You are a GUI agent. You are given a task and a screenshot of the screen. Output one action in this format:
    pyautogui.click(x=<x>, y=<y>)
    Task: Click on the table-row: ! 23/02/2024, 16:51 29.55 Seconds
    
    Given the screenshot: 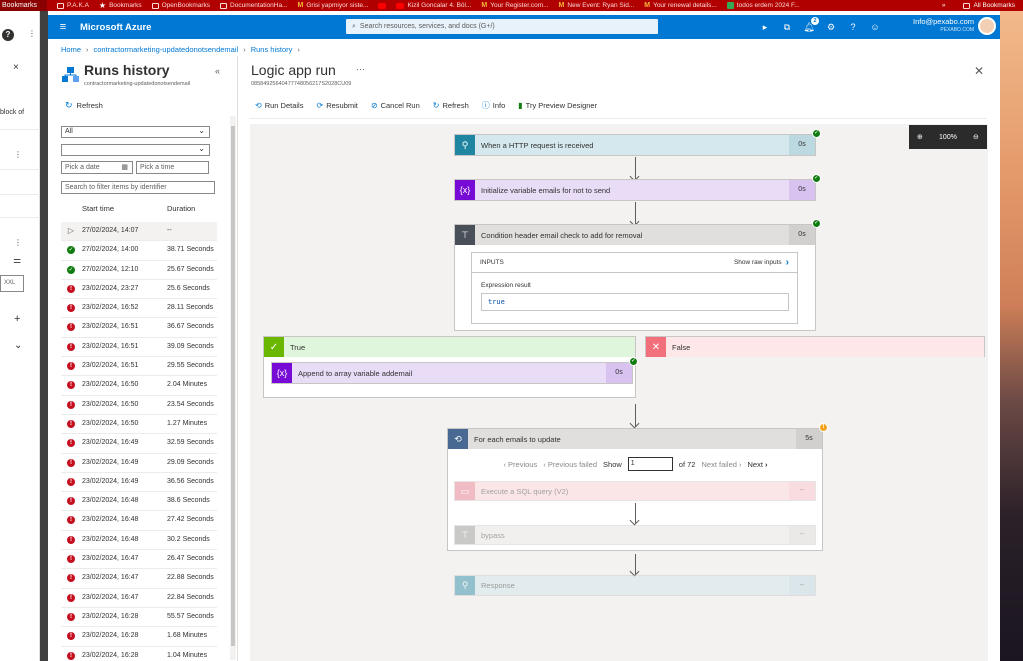 What is the action you would take?
    pyautogui.click(x=139, y=367)
    